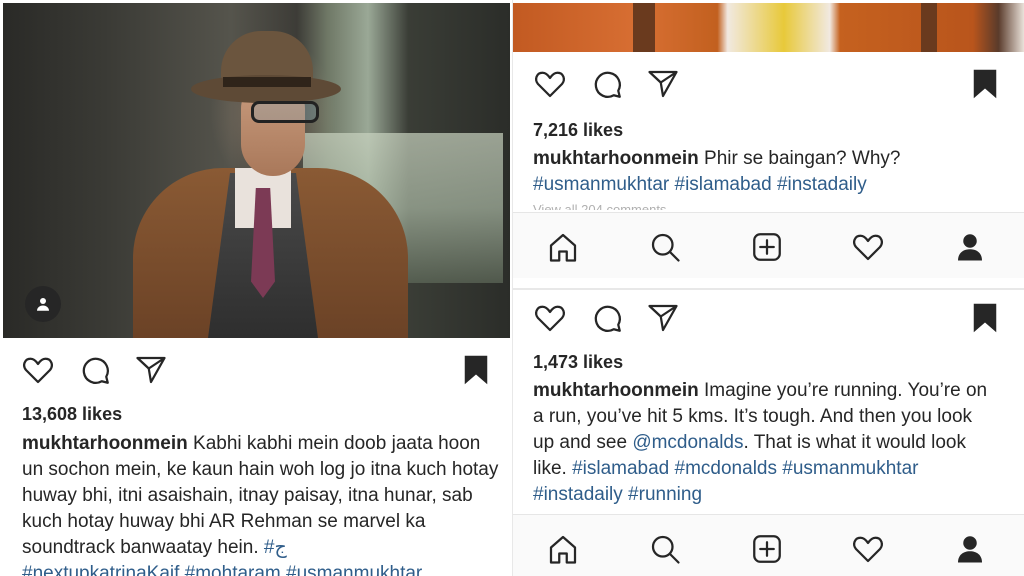 Image resolution: width=1024 pixels, height=576 pixels. Describe the element at coordinates (599, 206) in the screenshot. I see `view-comments-link: View all 204 comments` at that location.